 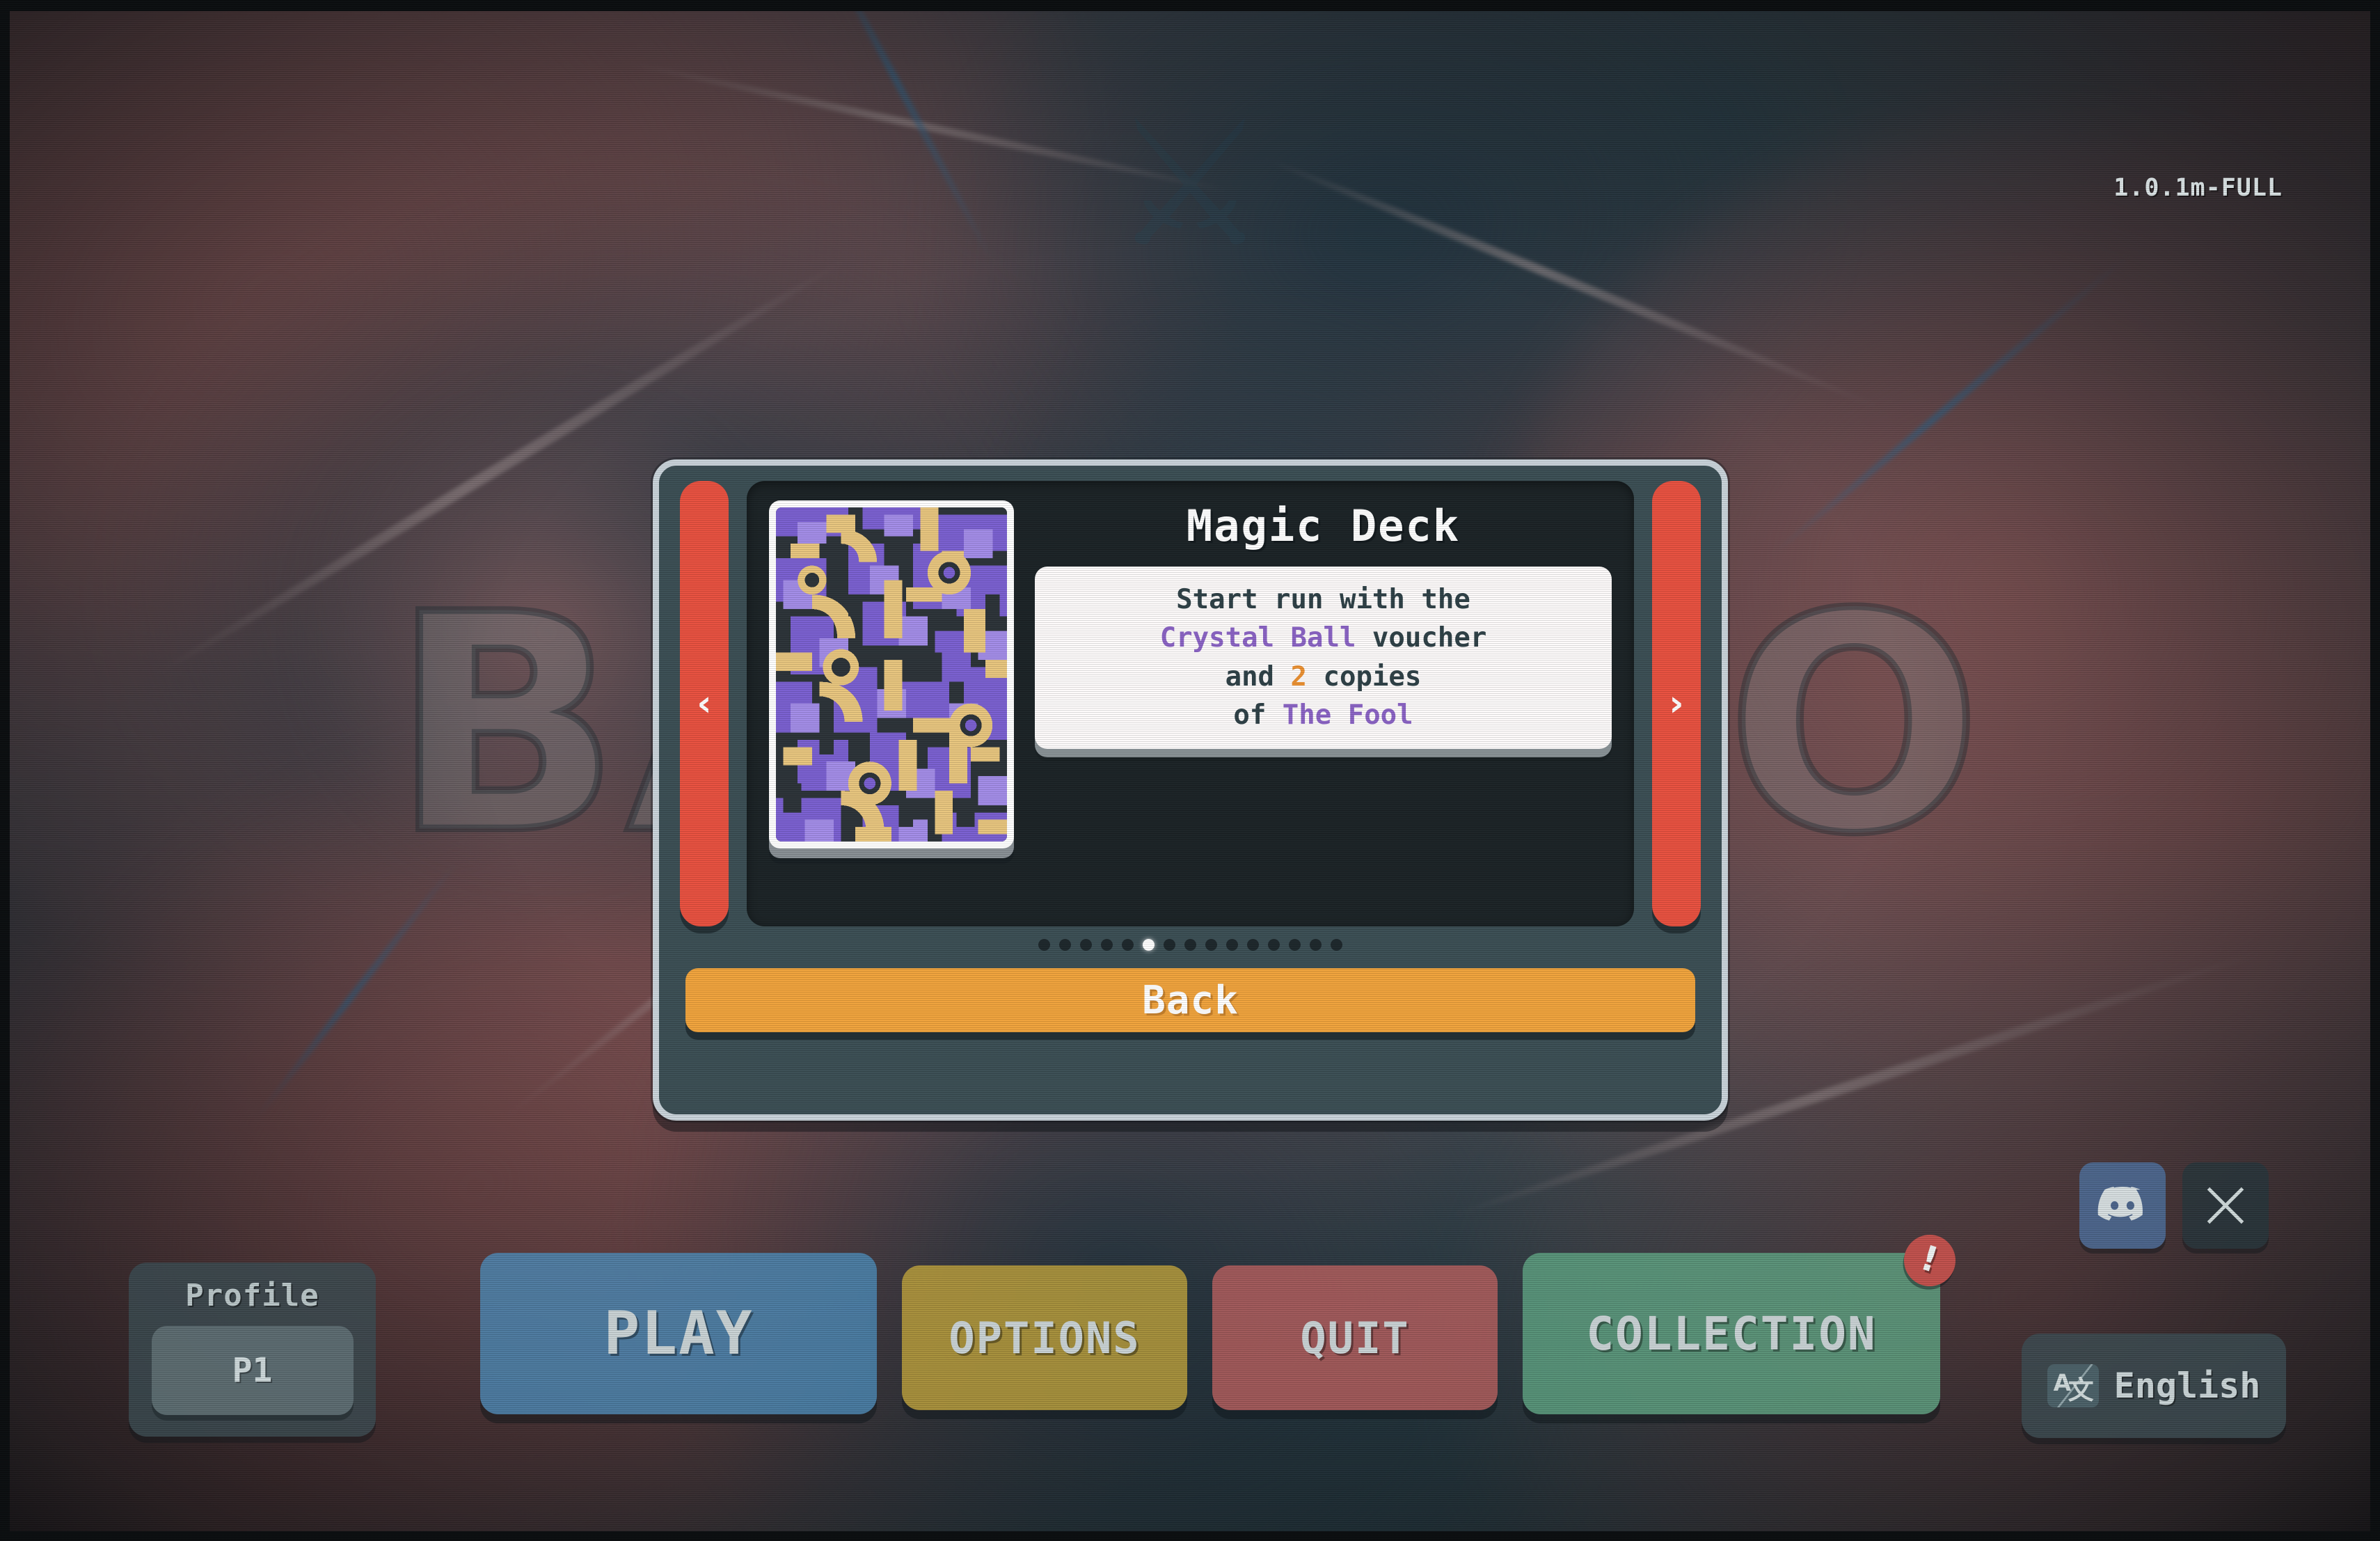 I want to click on collection-button: COLLECTION !, so click(x=1743, y=1321).